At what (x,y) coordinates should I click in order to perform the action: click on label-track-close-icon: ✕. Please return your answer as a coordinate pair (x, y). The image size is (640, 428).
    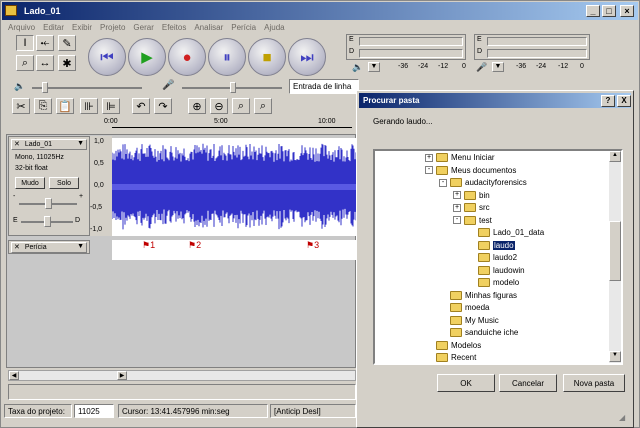
    Looking at the image, I should click on (17, 247).